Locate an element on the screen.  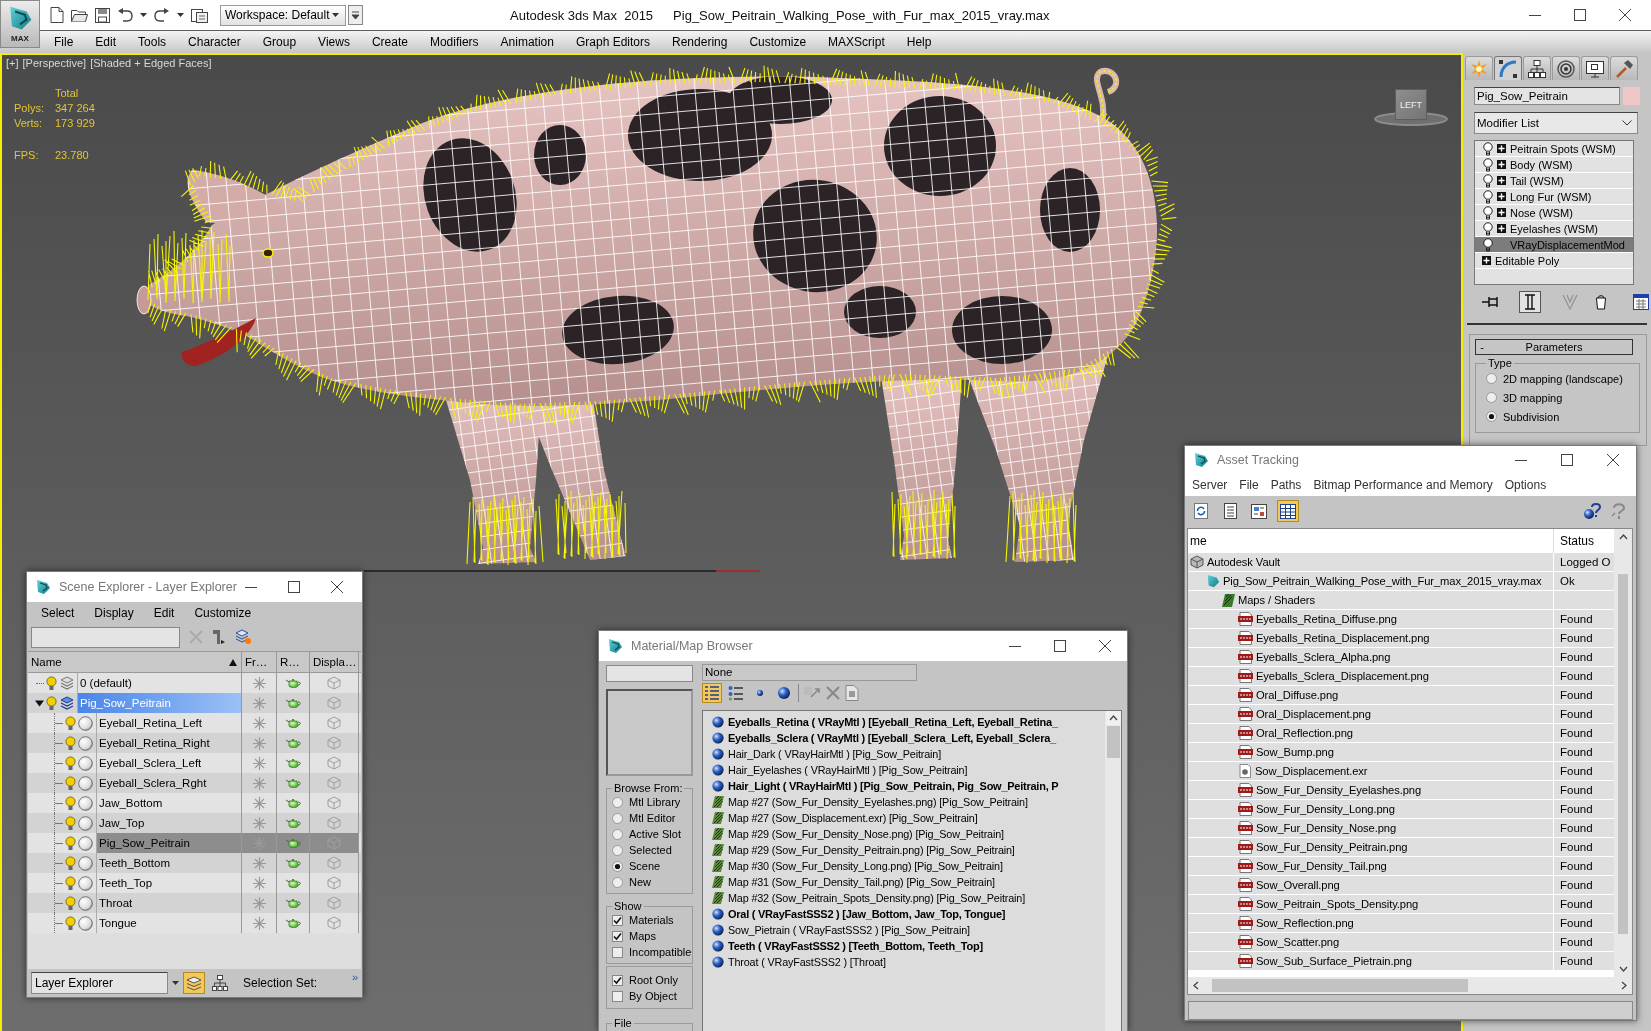
sort-arrow-icon is located at coordinates (233, 662).